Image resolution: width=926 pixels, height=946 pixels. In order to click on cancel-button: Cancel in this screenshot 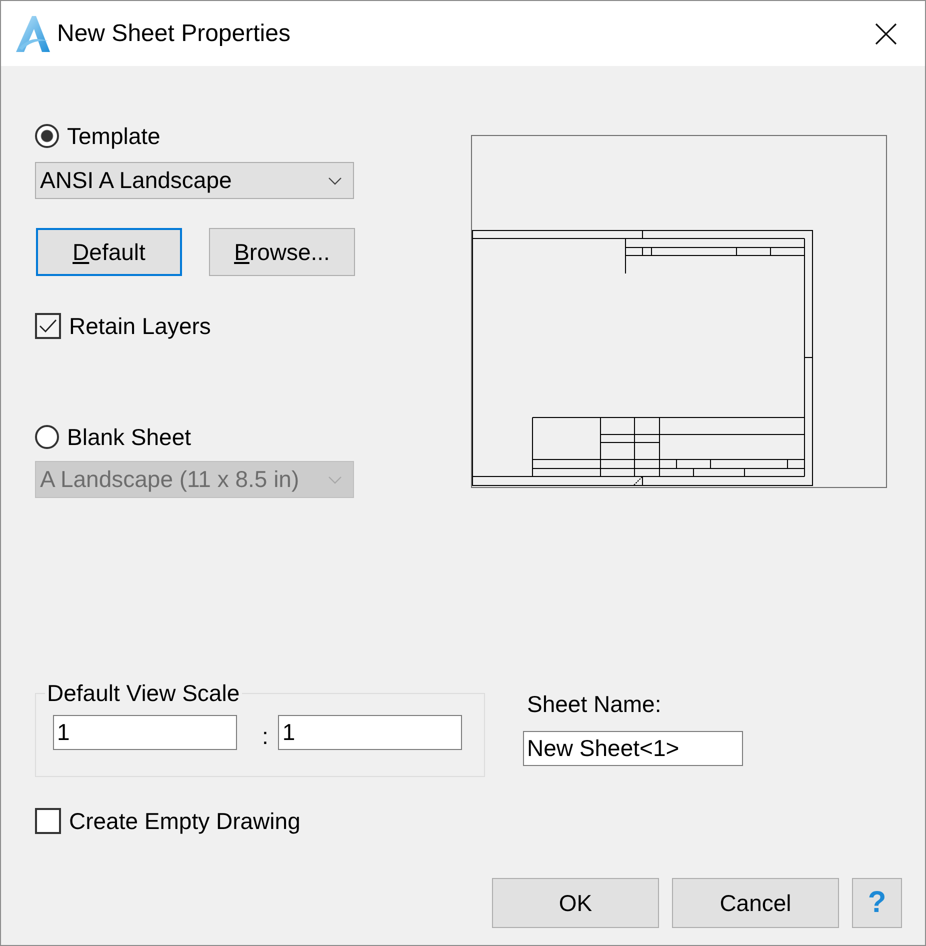, I will do `click(755, 903)`.